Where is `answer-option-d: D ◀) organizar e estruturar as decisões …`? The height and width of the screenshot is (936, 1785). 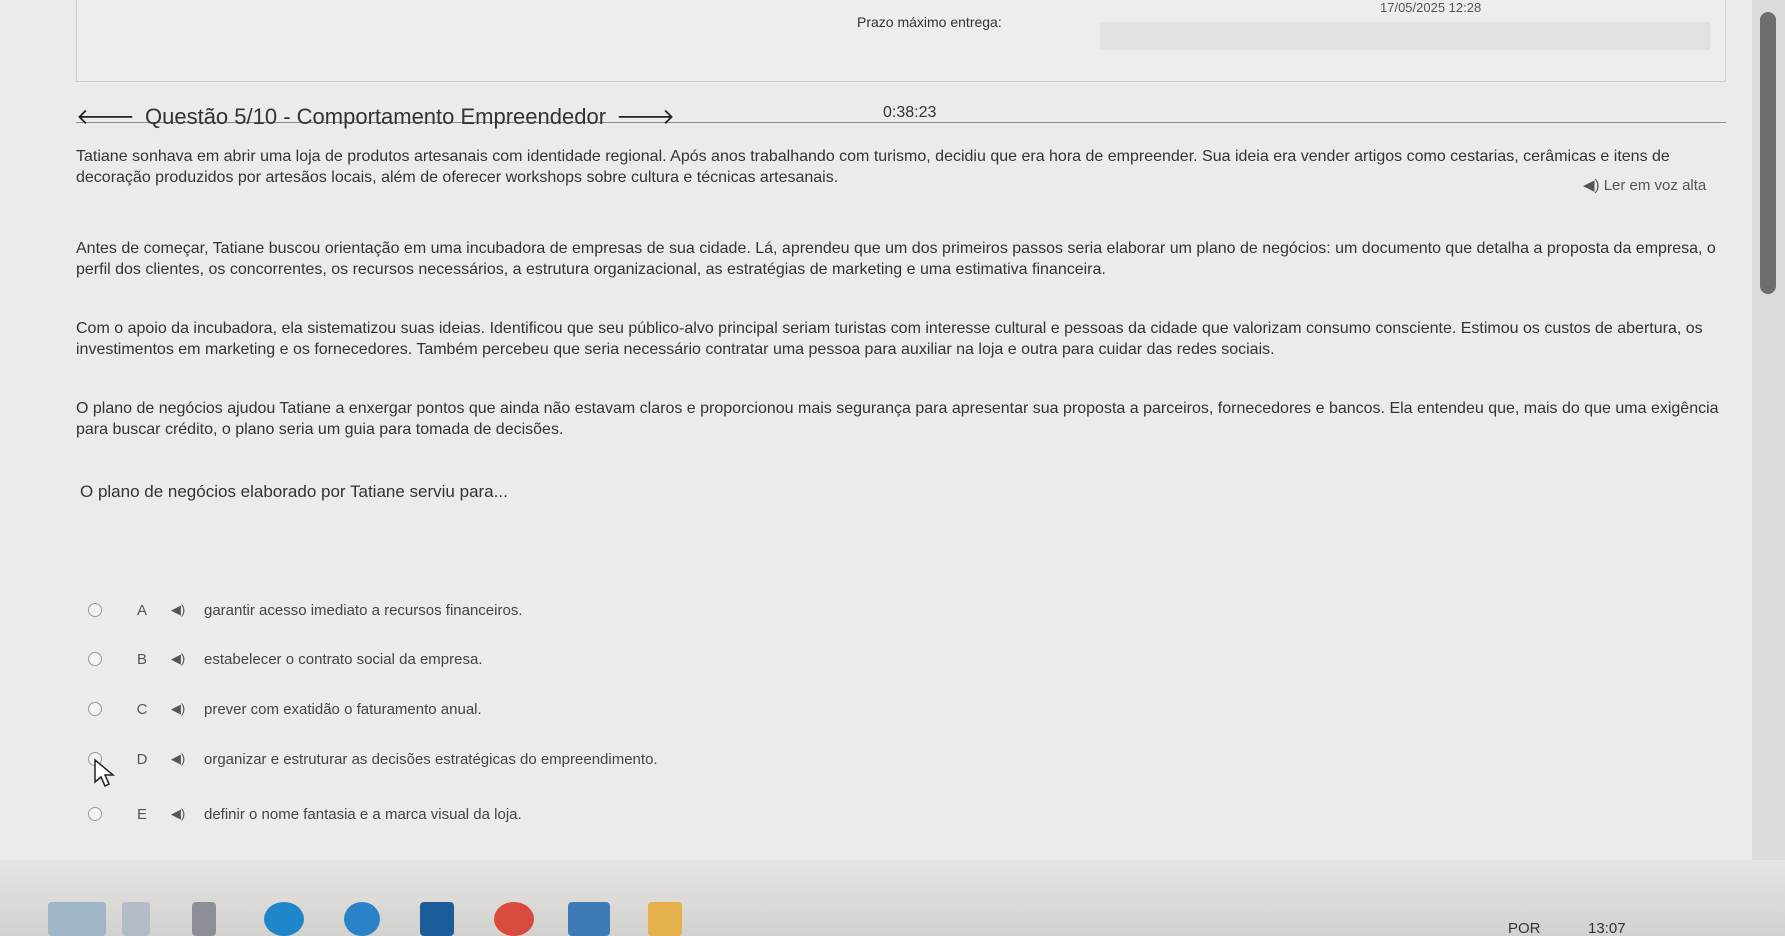
answer-option-d: D ◀) organizar e estruturar as decisões … is located at coordinates (373, 759).